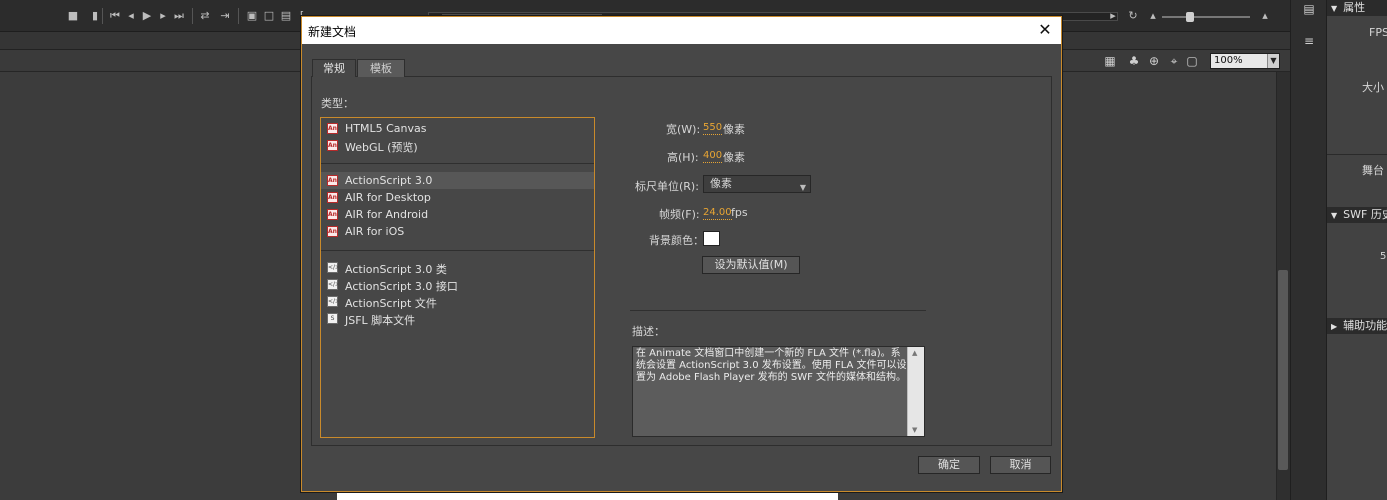  I want to click on list-item-label: AIR for Desktop, so click(388, 197).